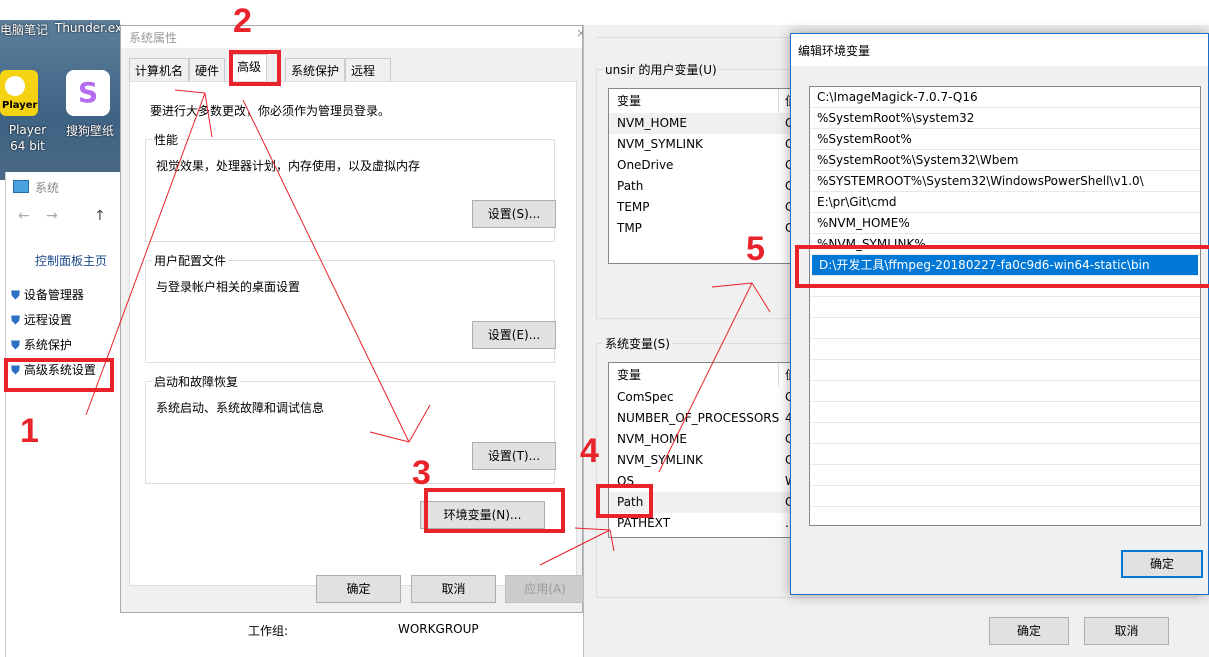 Image resolution: width=1209 pixels, height=657 pixels. Describe the element at coordinates (59, 375) in the screenshot. I see `highlight-advanced-settings` at that location.